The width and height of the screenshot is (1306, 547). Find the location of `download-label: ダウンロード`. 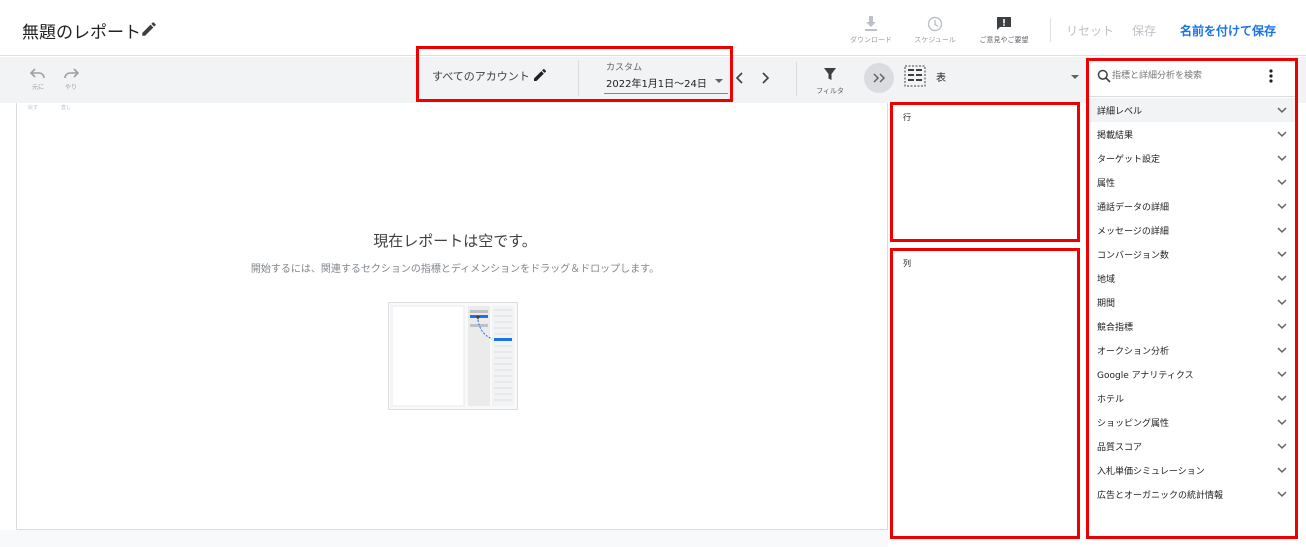

download-label: ダウンロード is located at coordinates (871, 40).